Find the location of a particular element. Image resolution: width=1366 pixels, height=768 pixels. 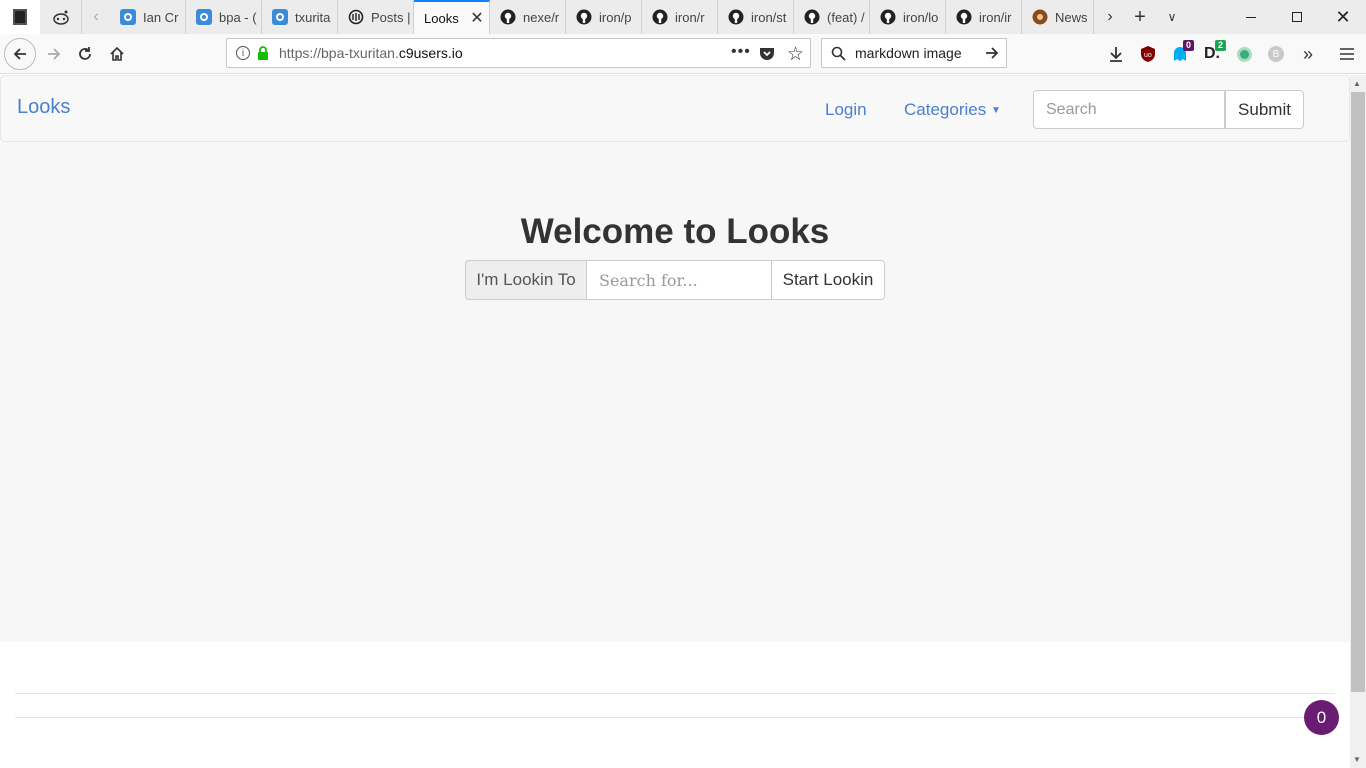

double-chevron-icon: » is located at coordinates (1307, 53).